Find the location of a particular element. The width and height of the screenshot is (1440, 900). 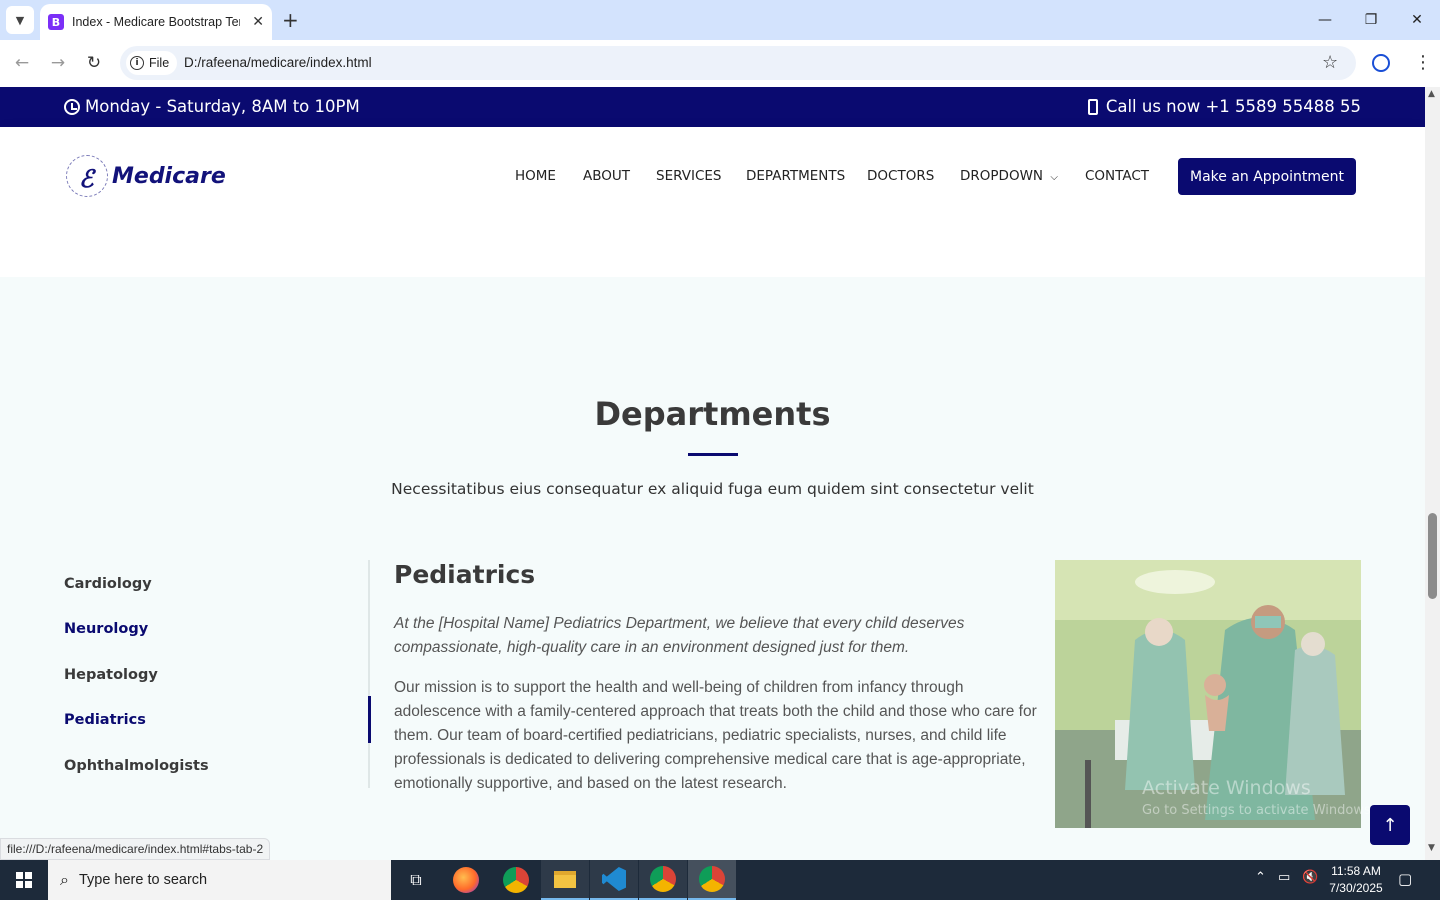

taskbar-search-placeholder: Type here to search is located at coordinates (143, 880).